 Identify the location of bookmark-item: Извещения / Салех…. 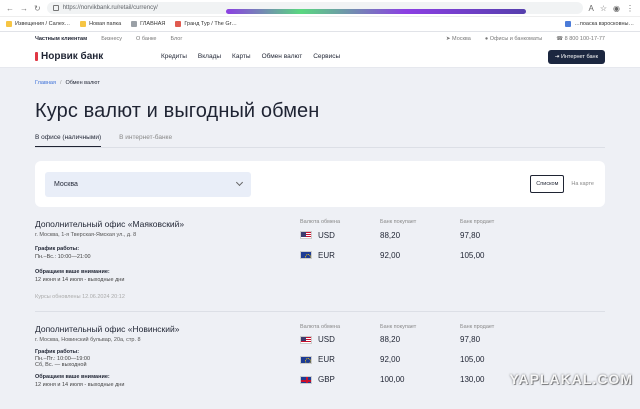
(38, 23).